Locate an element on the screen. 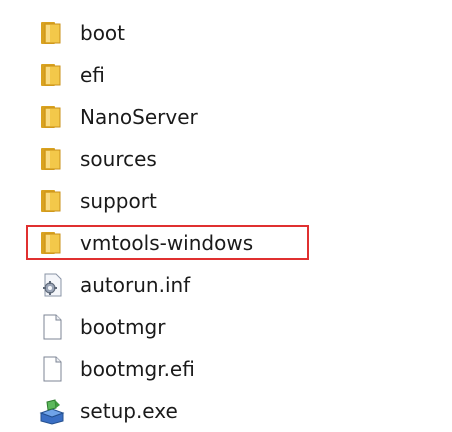 This screenshot has height=432, width=452. file-name: setup.exe is located at coordinates (129, 411).